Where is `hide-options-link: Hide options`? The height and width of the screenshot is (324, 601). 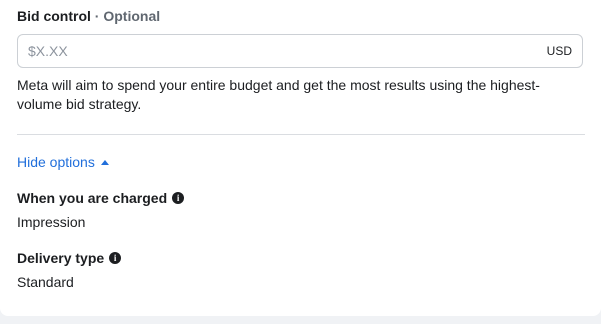
hide-options-link: Hide options is located at coordinates (63, 162).